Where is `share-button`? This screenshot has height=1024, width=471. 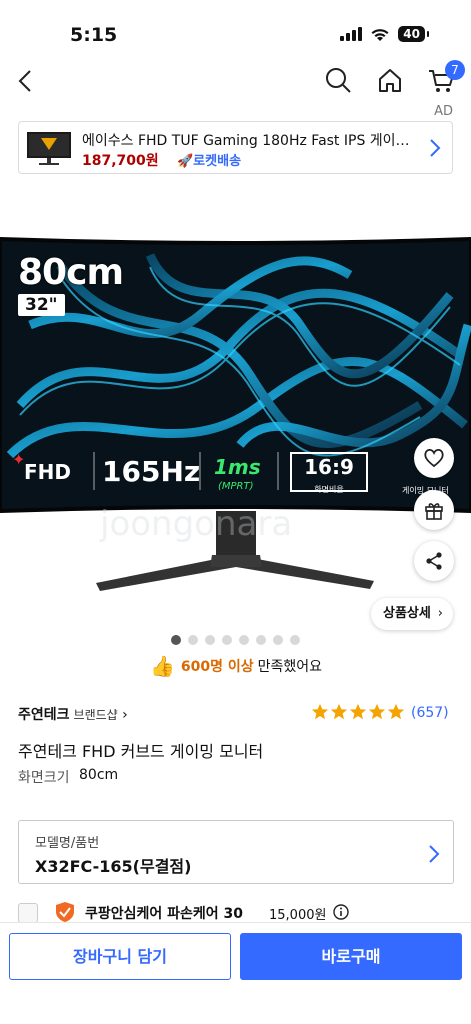
share-button is located at coordinates (434, 561).